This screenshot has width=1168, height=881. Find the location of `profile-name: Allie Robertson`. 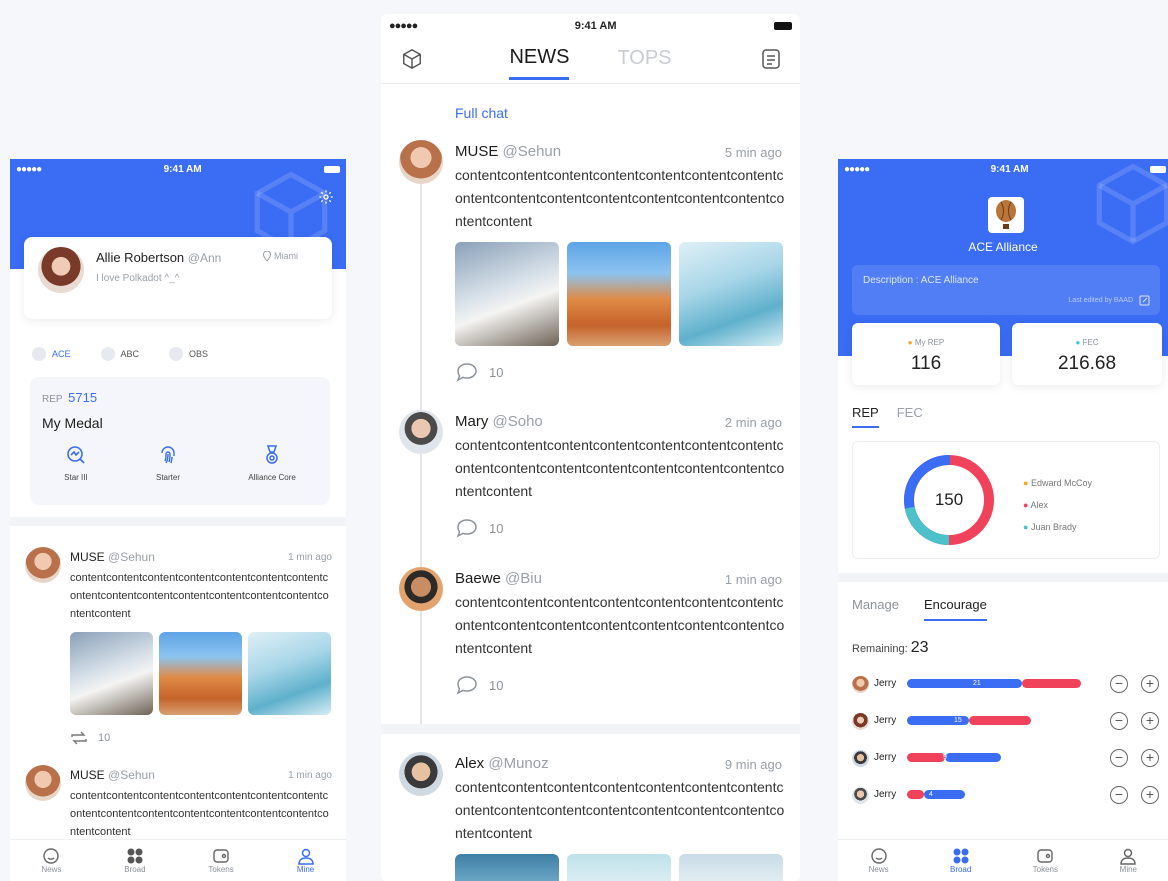

profile-name: Allie Robertson is located at coordinates (140, 257).